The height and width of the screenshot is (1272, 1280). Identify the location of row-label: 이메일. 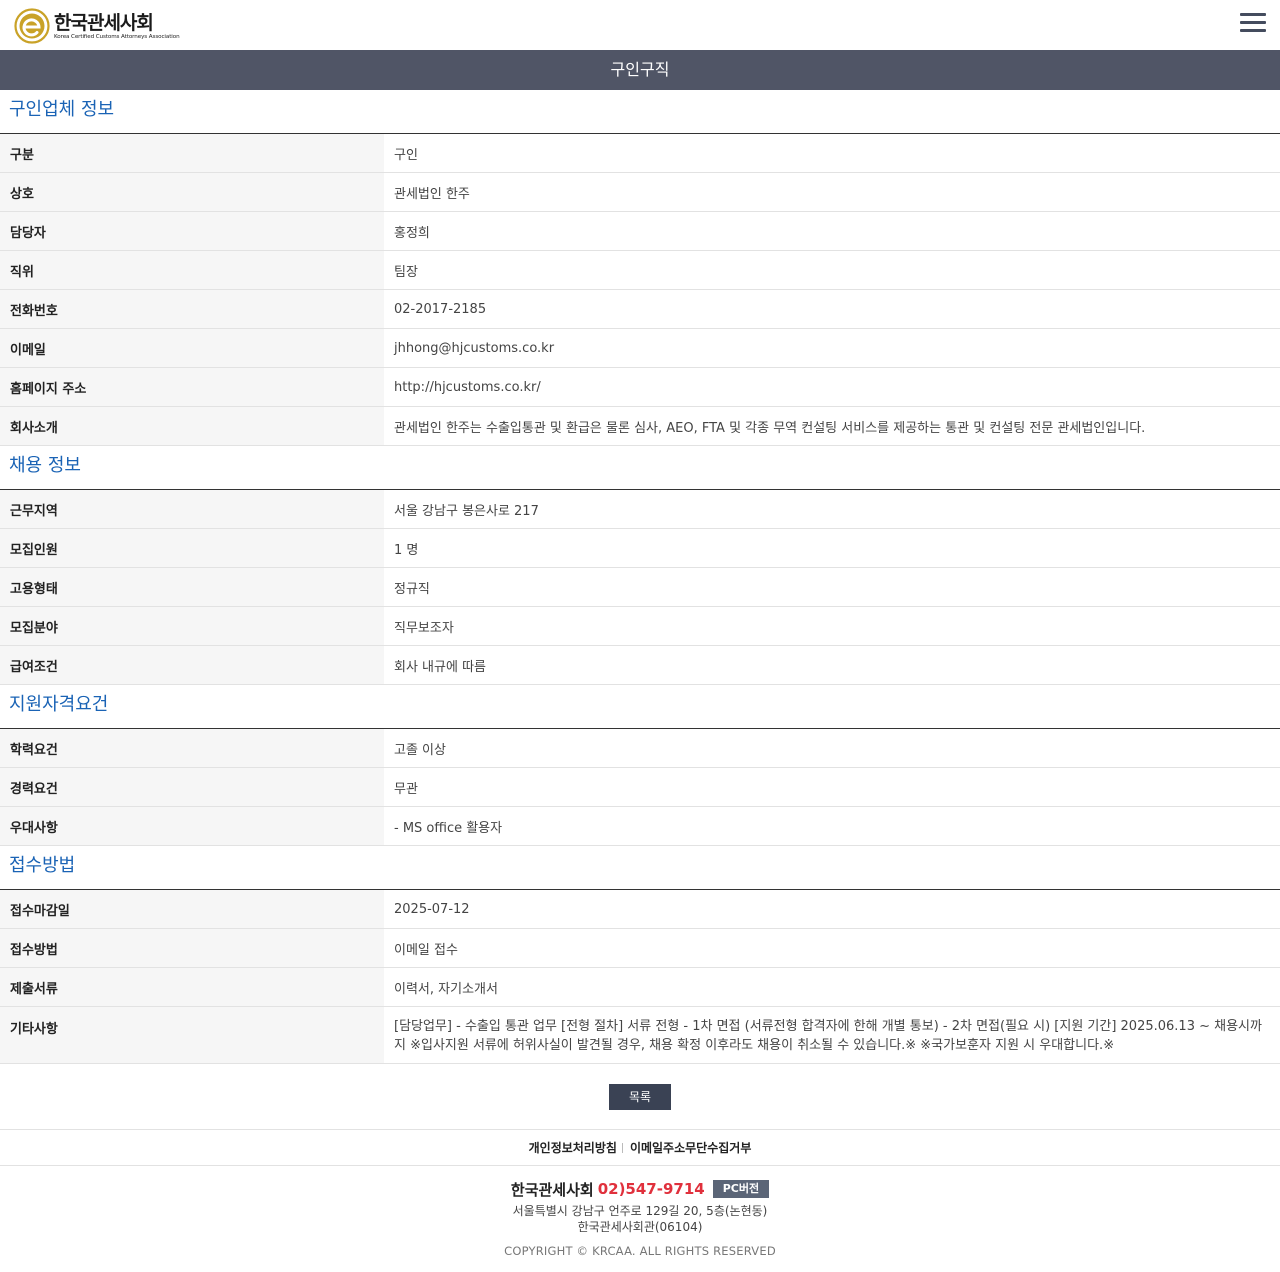
(192, 348).